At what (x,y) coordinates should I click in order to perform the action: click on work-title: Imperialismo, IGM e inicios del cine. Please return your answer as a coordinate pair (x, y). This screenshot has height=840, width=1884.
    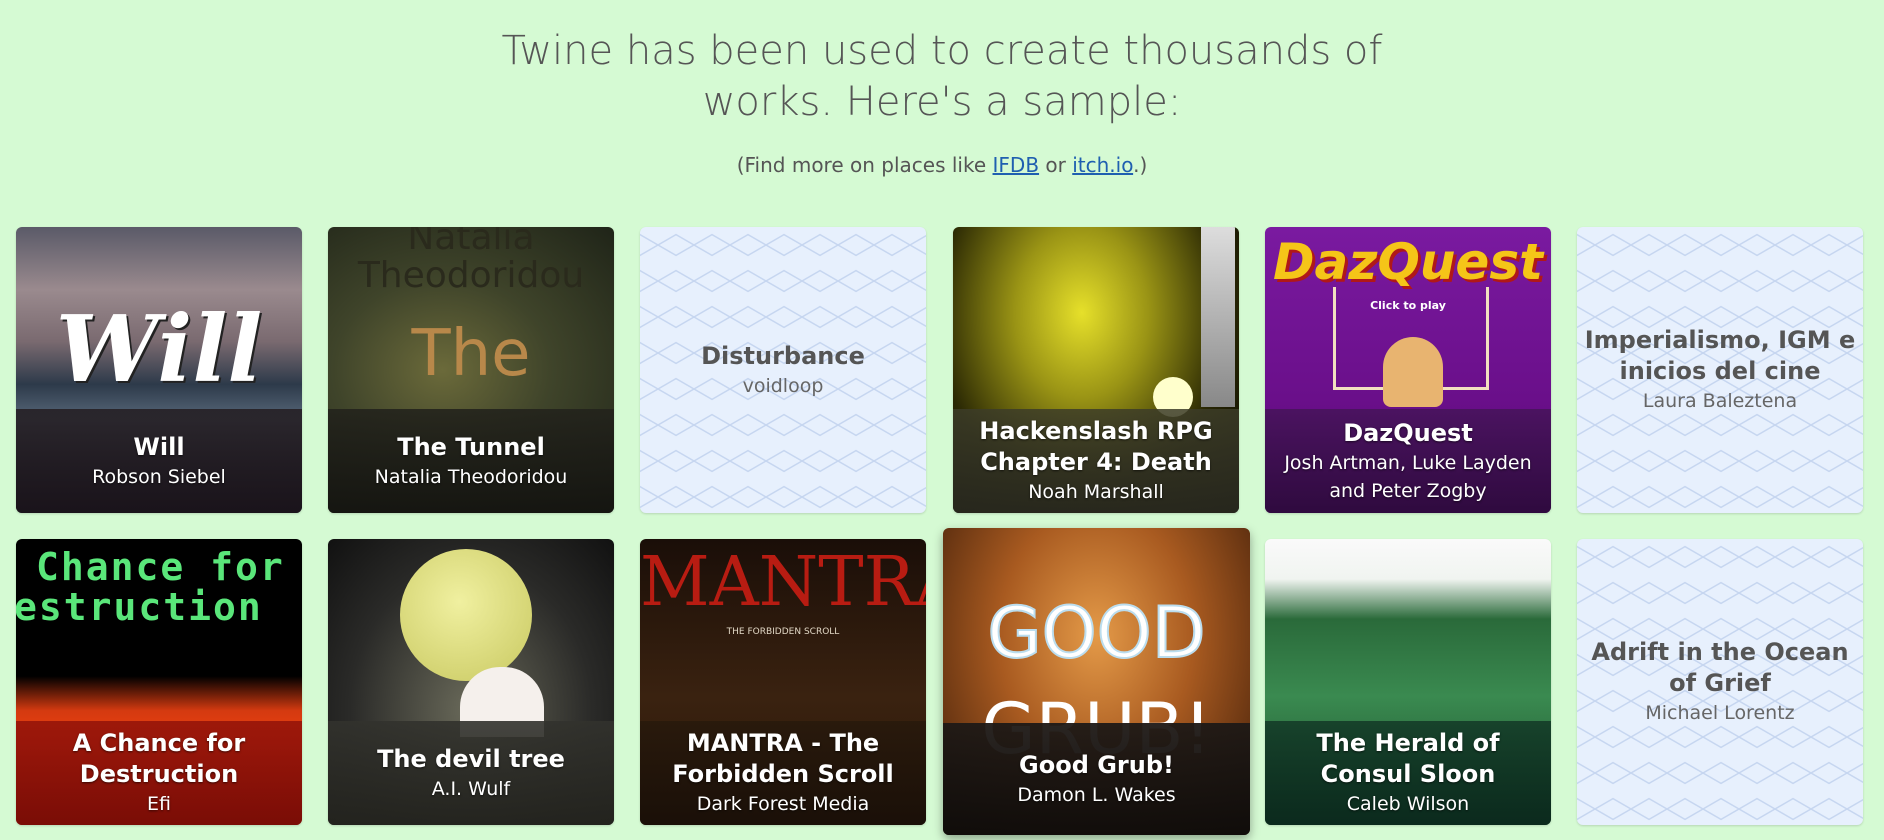
    Looking at the image, I should click on (1720, 355).